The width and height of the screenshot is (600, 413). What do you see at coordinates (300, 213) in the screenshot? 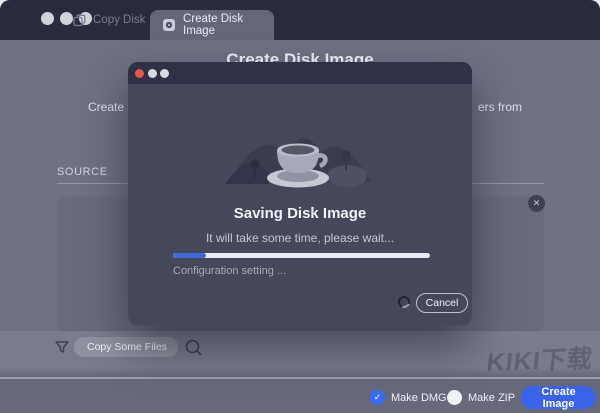
I see `dialog-title: Saving Disk Image` at bounding box center [300, 213].